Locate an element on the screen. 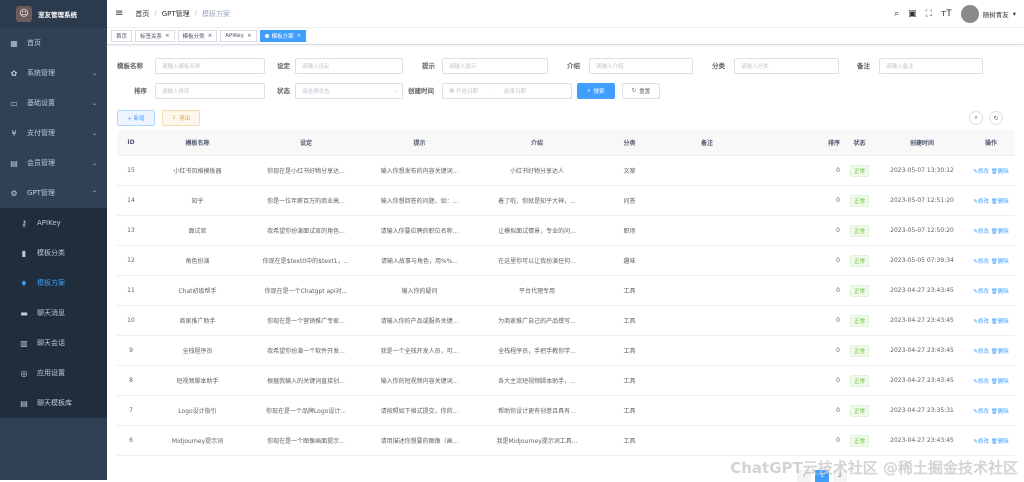 This screenshot has width=1024, height=482. message-icon: ▣ is located at coordinates (912, 14).